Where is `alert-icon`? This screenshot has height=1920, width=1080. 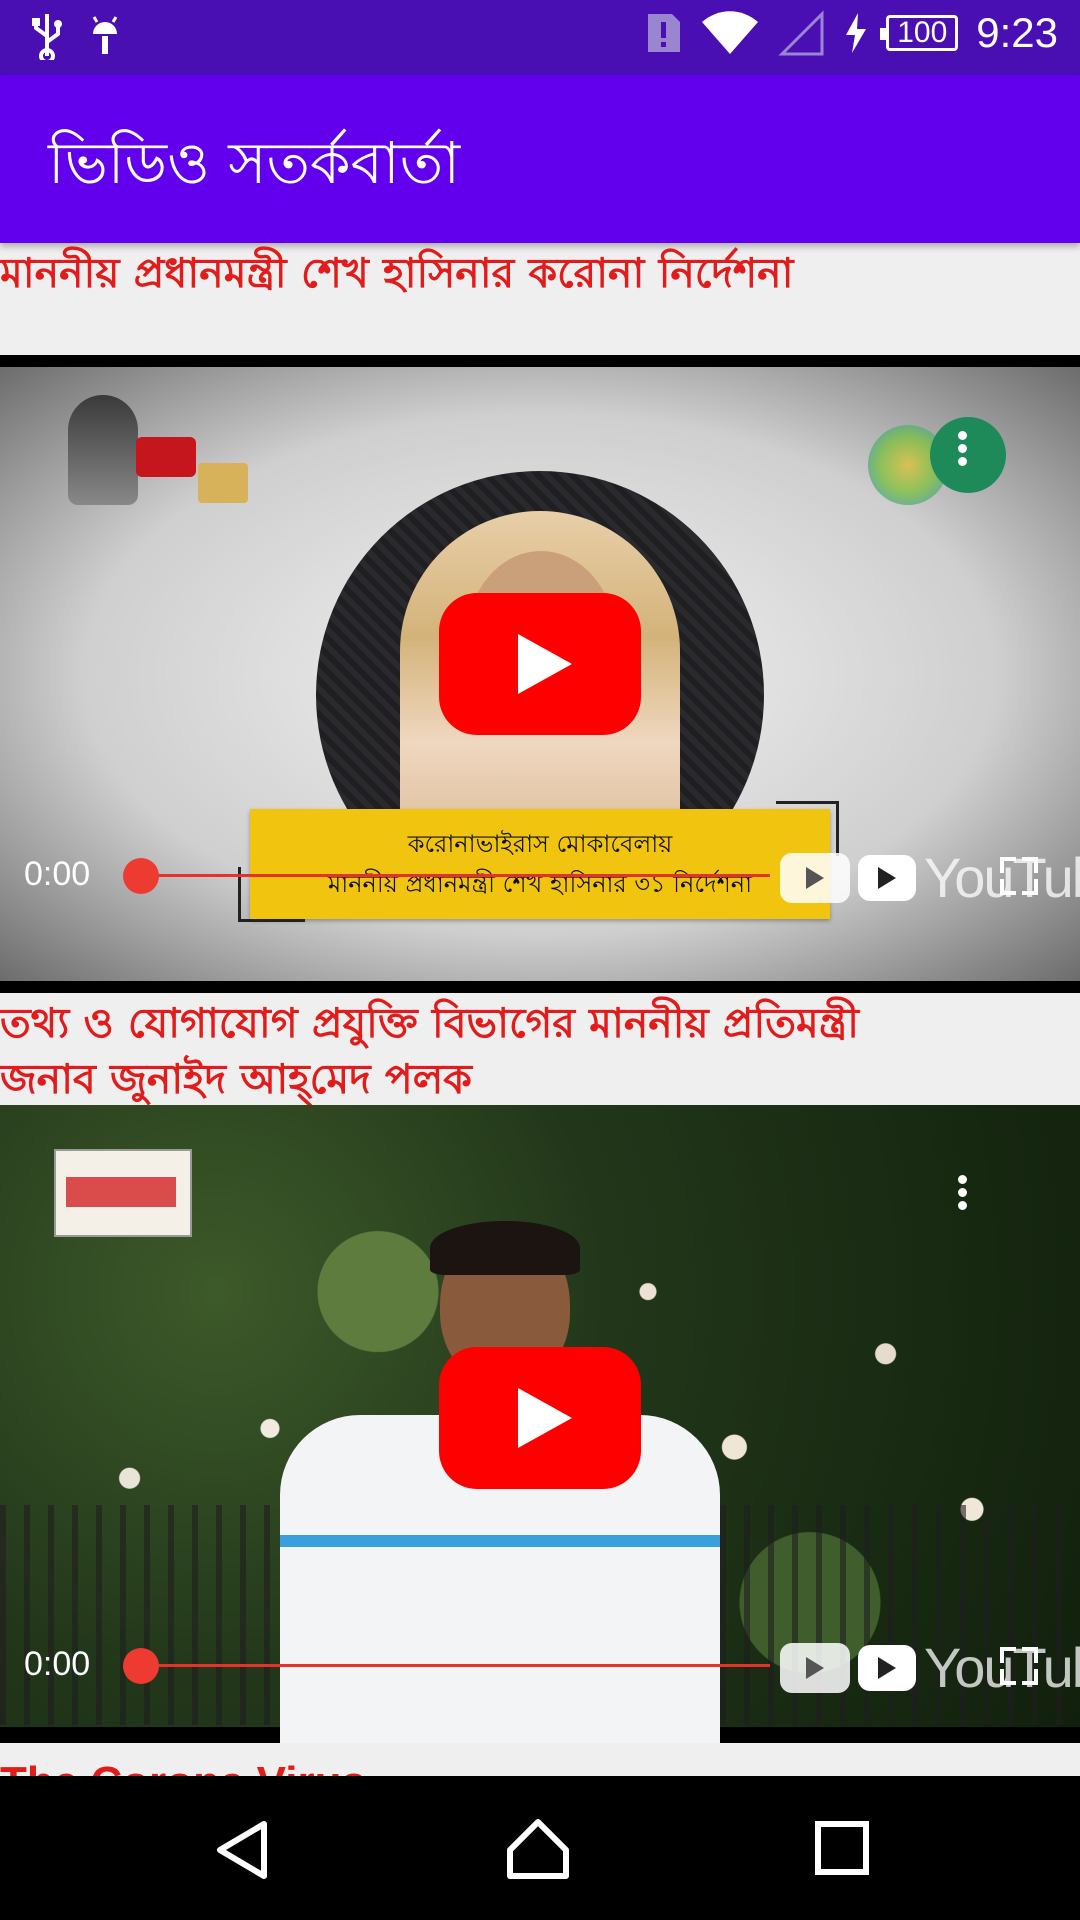
alert-icon is located at coordinates (664, 33).